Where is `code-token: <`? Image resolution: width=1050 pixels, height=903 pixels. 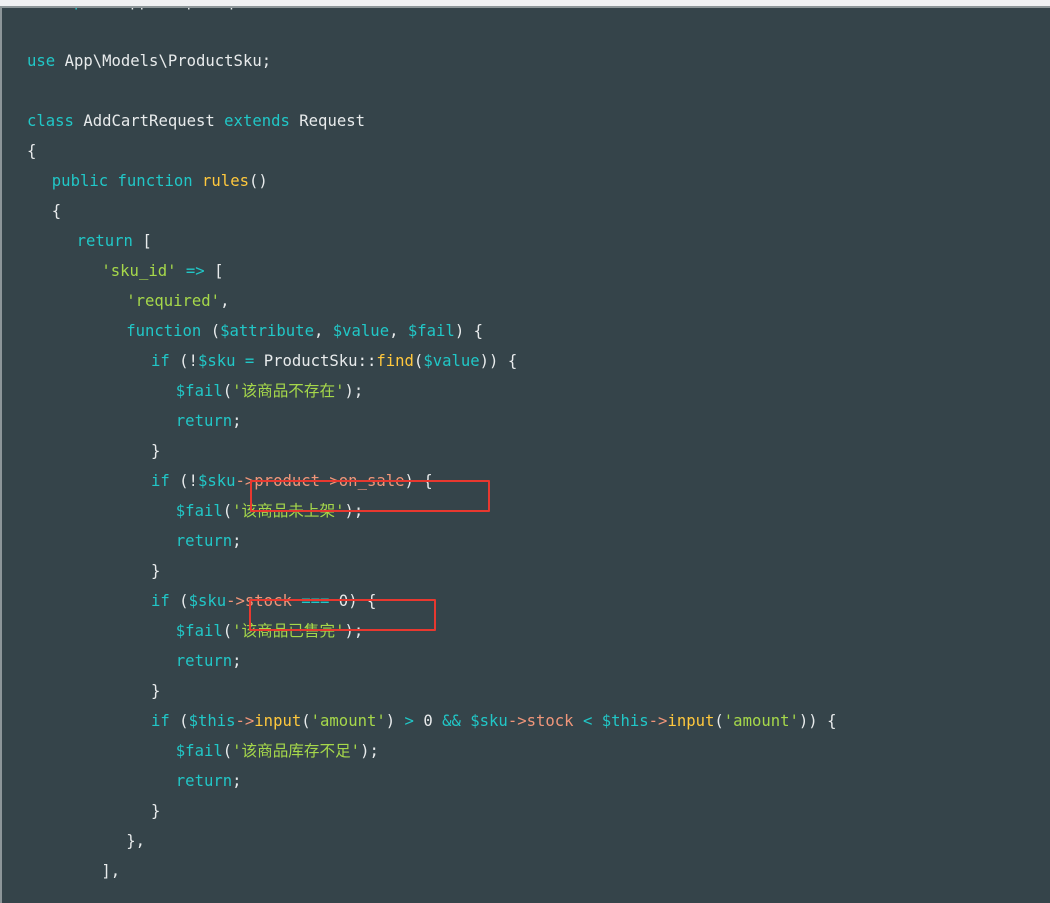 code-token: < is located at coordinates (587, 721).